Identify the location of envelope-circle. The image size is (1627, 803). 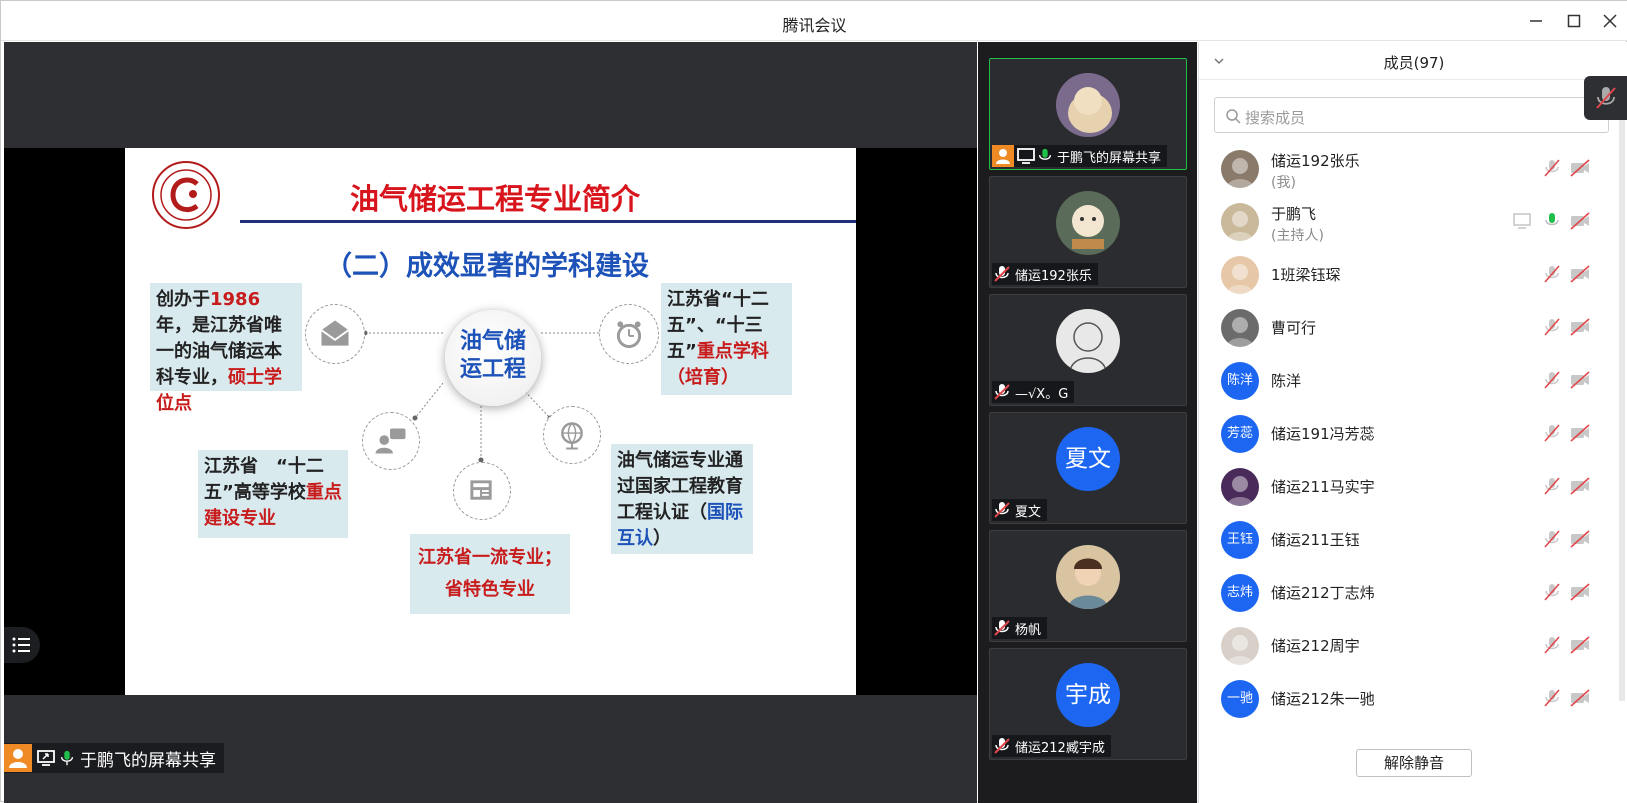
(335, 334).